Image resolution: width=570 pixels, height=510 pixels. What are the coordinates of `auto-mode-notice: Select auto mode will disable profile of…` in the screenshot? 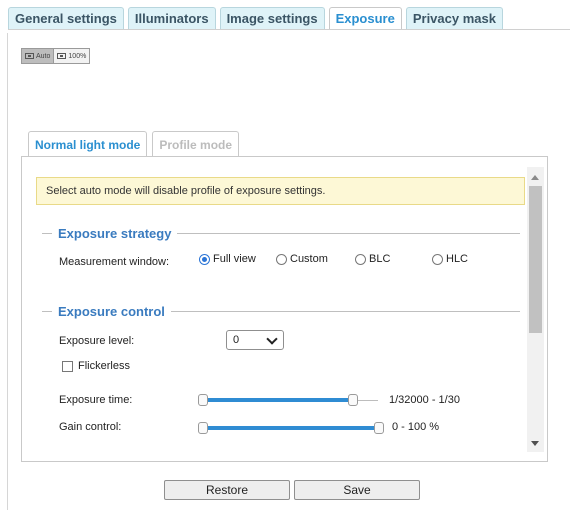 It's located at (280, 191).